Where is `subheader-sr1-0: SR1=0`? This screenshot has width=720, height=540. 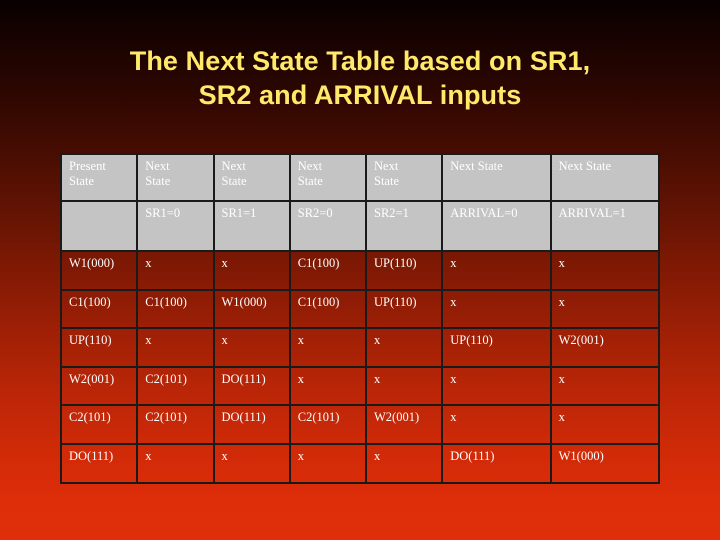 subheader-sr1-0: SR1=0 is located at coordinates (175, 226).